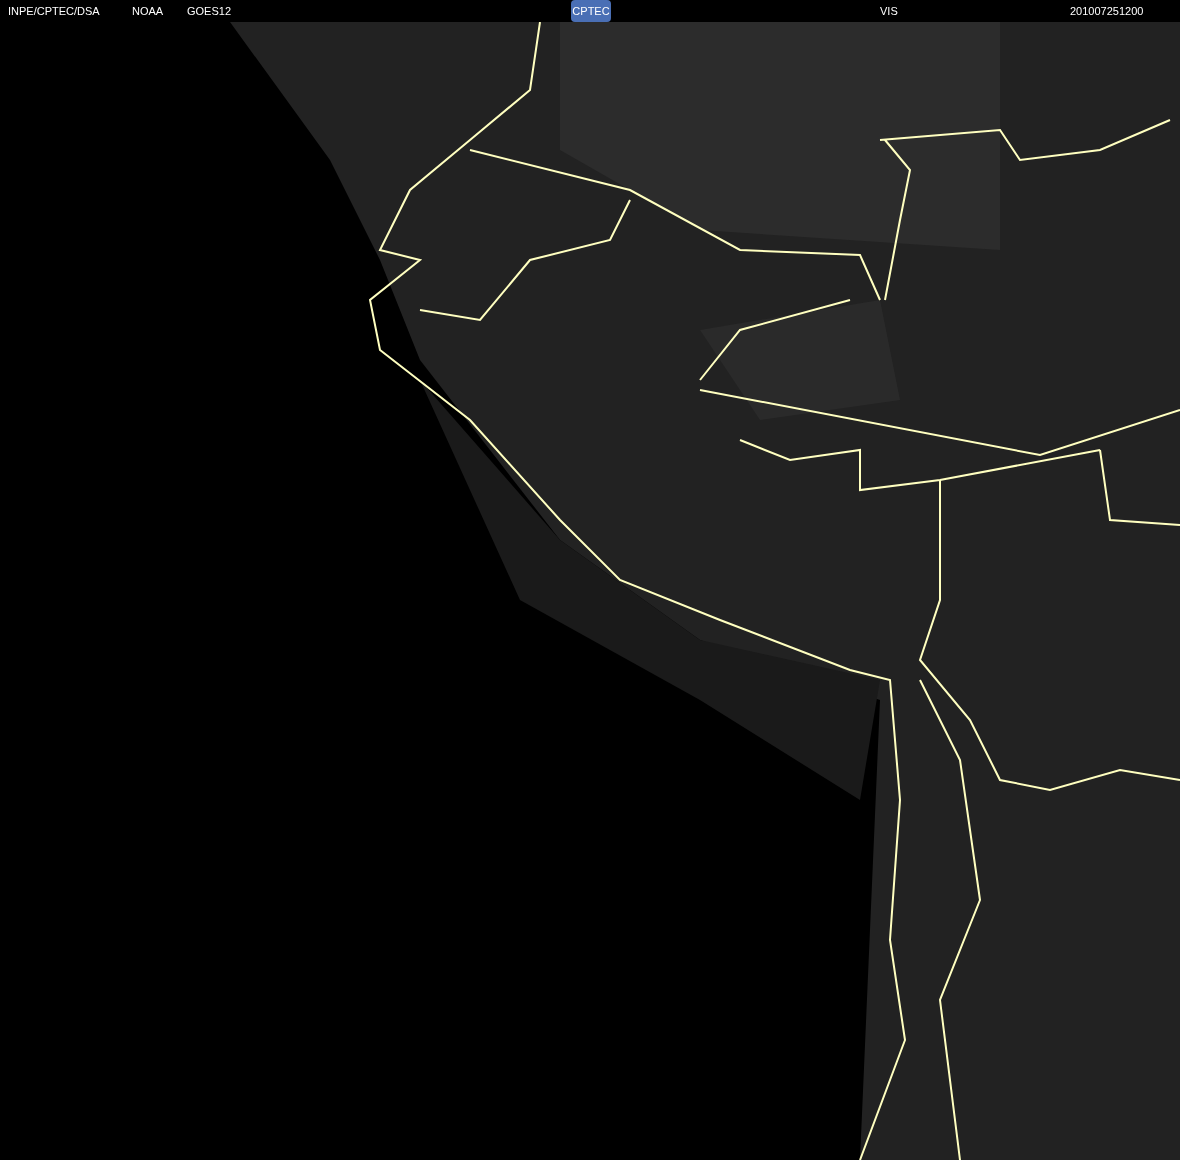 This screenshot has height=1160, width=1180. What do you see at coordinates (591, 11) in the screenshot?
I see `logo: CPTEC` at bounding box center [591, 11].